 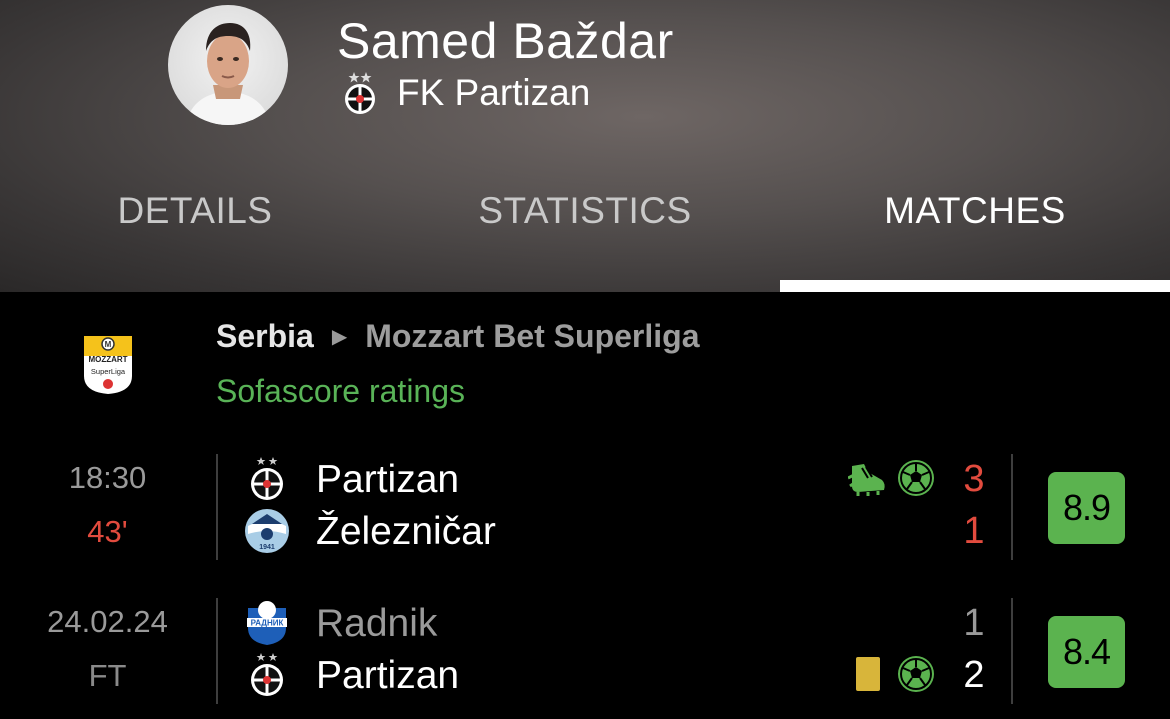 What do you see at coordinates (974, 623) in the screenshot?
I see `home-score: 1` at bounding box center [974, 623].